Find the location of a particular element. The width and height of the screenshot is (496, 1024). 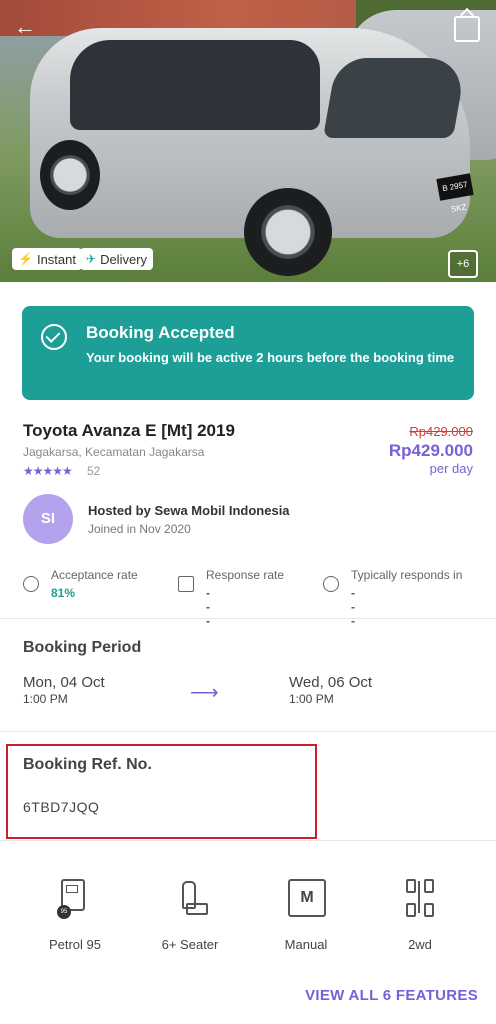

booking-period-title: Booking Period is located at coordinates (82, 647).